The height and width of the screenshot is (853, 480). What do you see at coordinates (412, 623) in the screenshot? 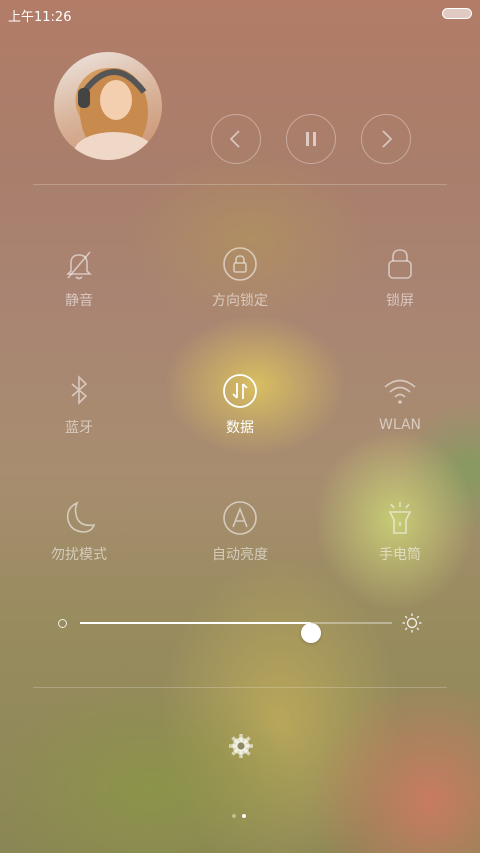
I see `brightness-high-icon` at bounding box center [412, 623].